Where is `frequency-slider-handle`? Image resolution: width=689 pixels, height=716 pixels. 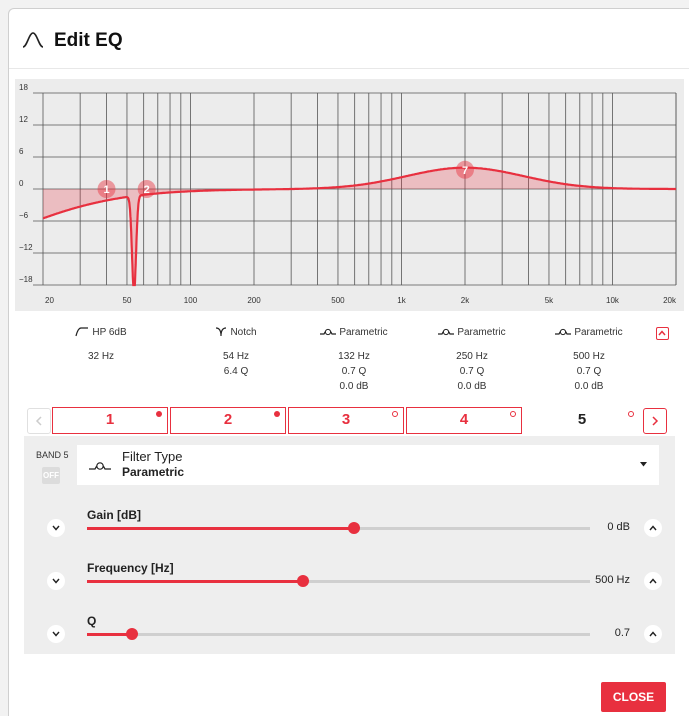
frequency-slider-handle is located at coordinates (303, 581).